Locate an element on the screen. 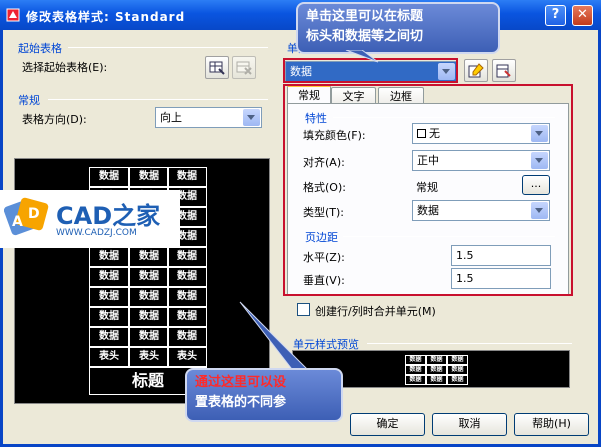 The width and height of the screenshot is (601, 447). svg-text: D is located at coordinates (34, 214).